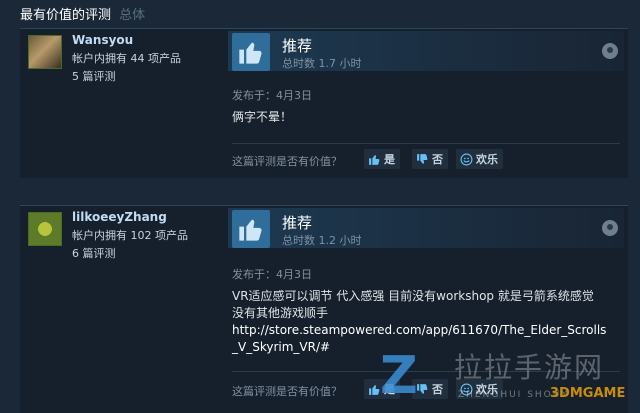  What do you see at coordinates (399, 376) in the screenshot?
I see `watermark-logo: Z` at bounding box center [399, 376].